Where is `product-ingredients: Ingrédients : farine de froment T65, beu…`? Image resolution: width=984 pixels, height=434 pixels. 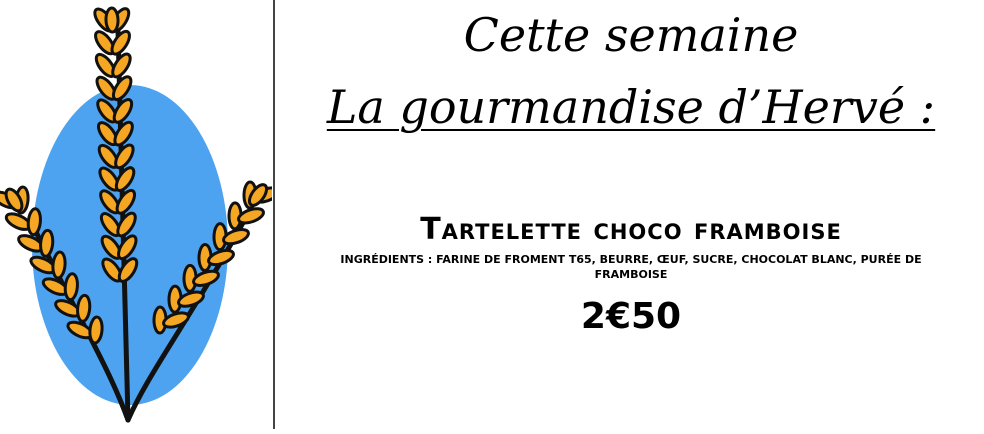
product-ingredients: Ingrédients : farine de froment T65, beu… is located at coordinates (631, 267).